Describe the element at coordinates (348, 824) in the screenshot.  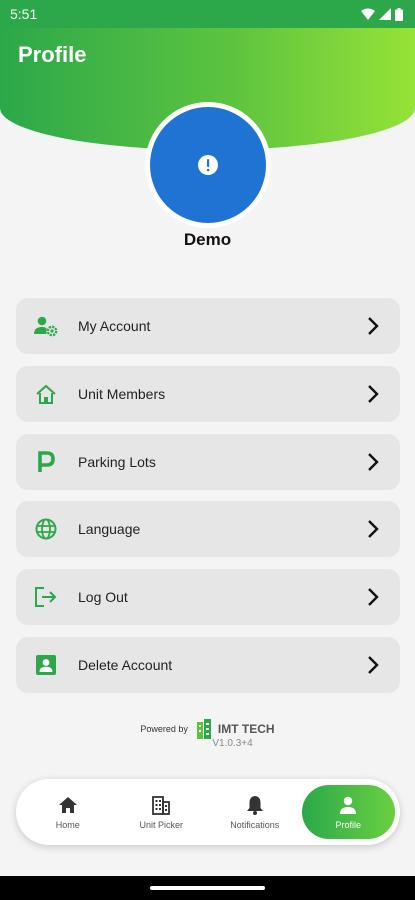
I see `nav-label-profile: Profile` at that location.